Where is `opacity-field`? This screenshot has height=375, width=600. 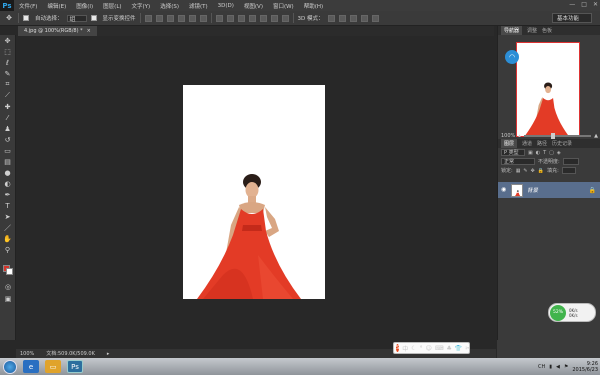
opacity-field is located at coordinates (570, 161).